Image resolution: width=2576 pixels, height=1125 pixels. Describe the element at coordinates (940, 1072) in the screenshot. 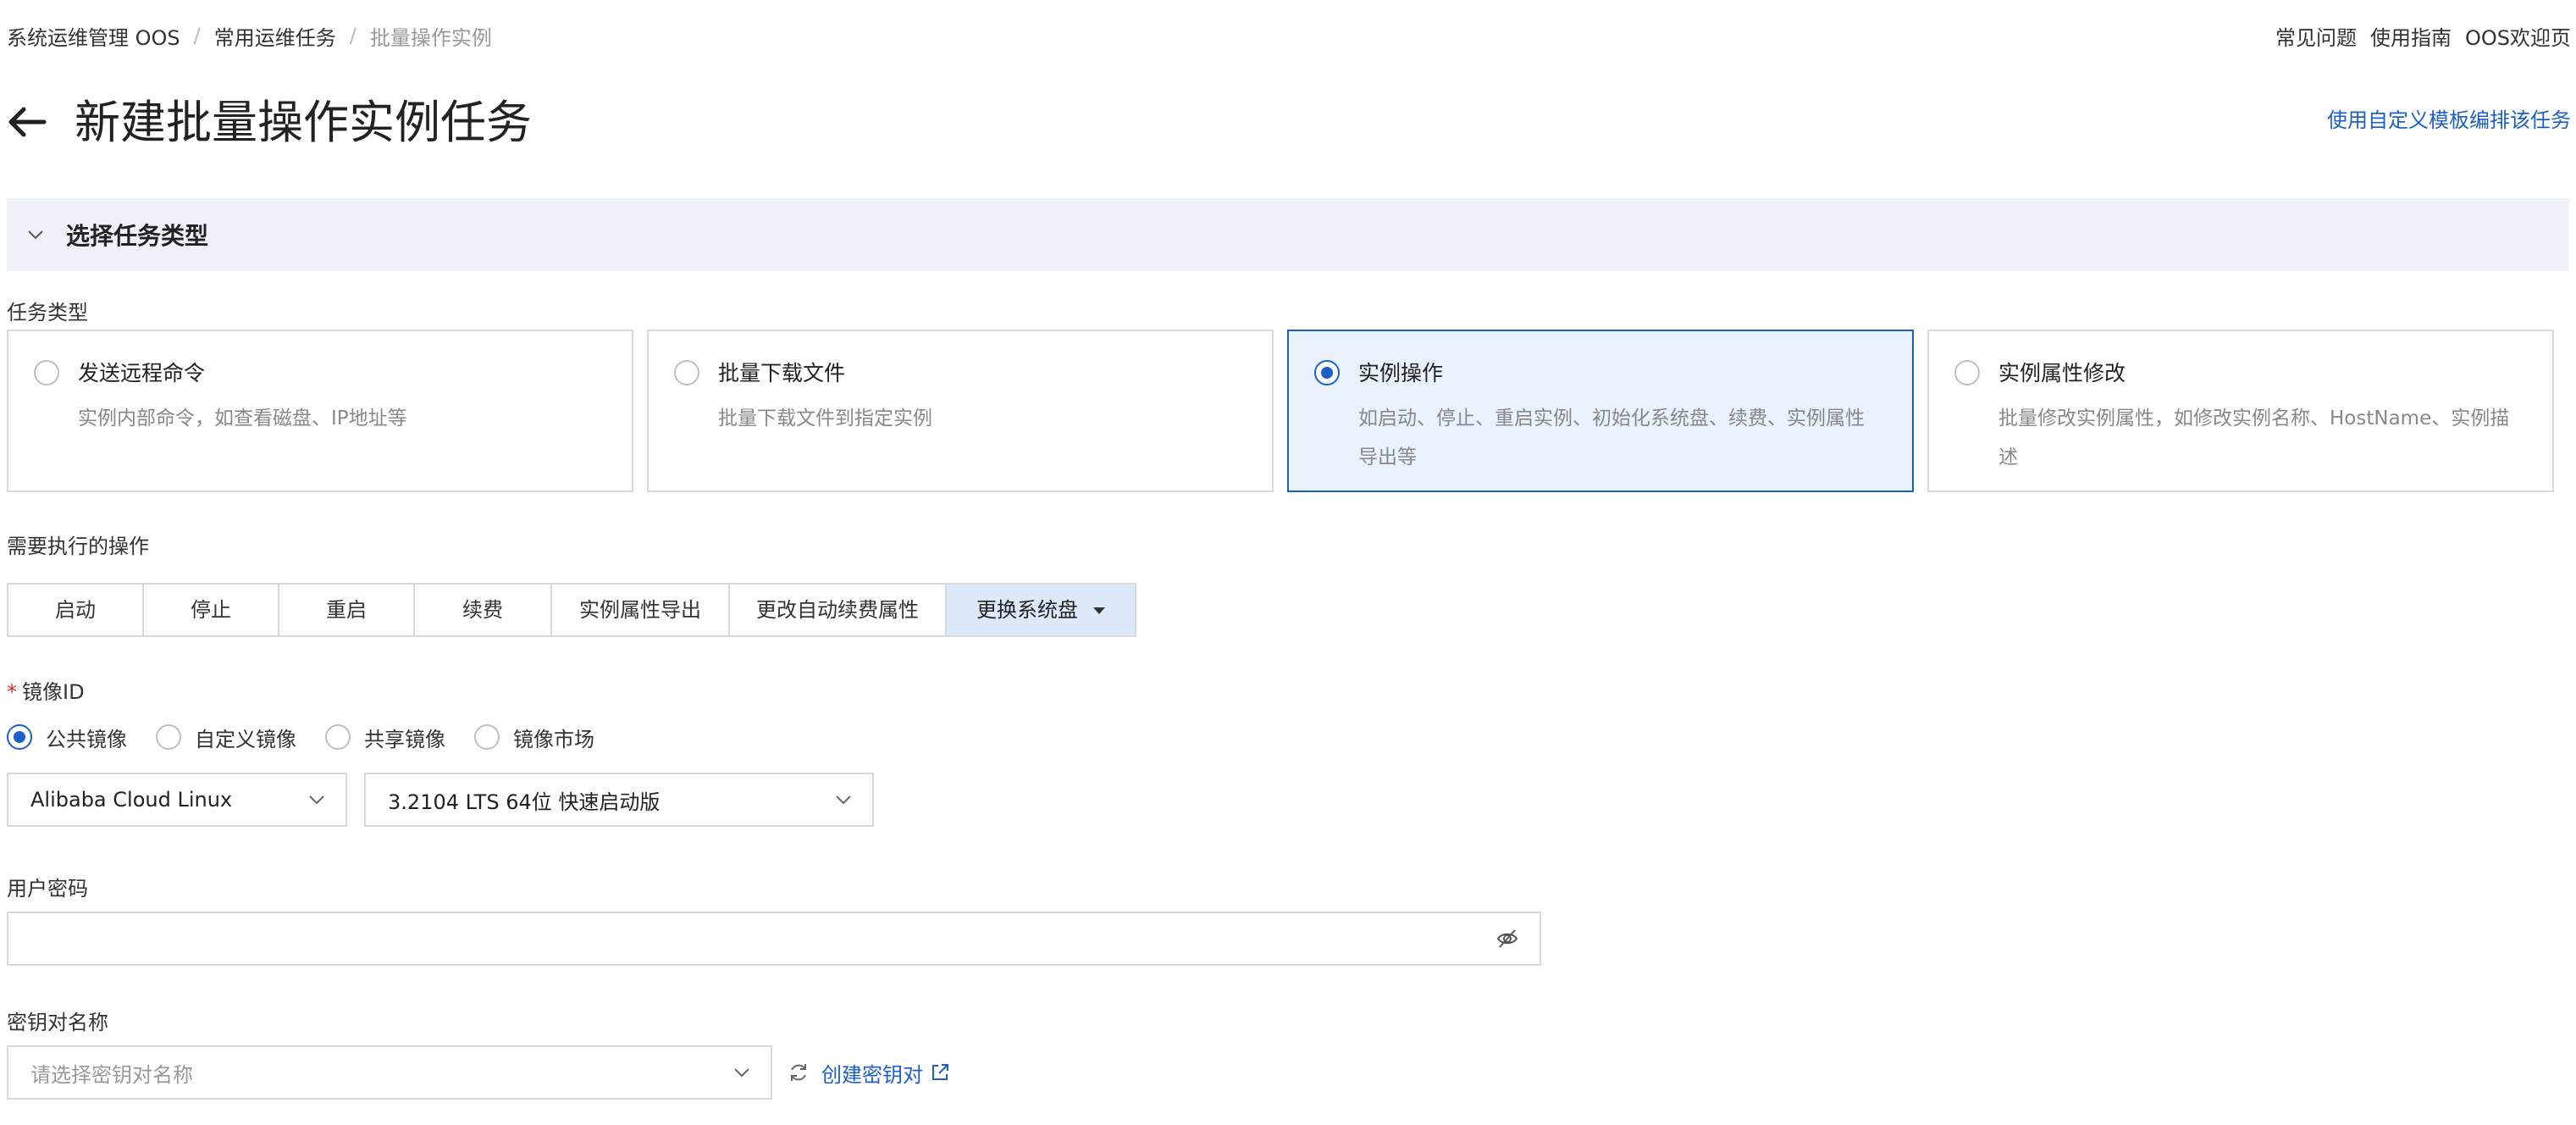

I see `external-link-icon` at that location.